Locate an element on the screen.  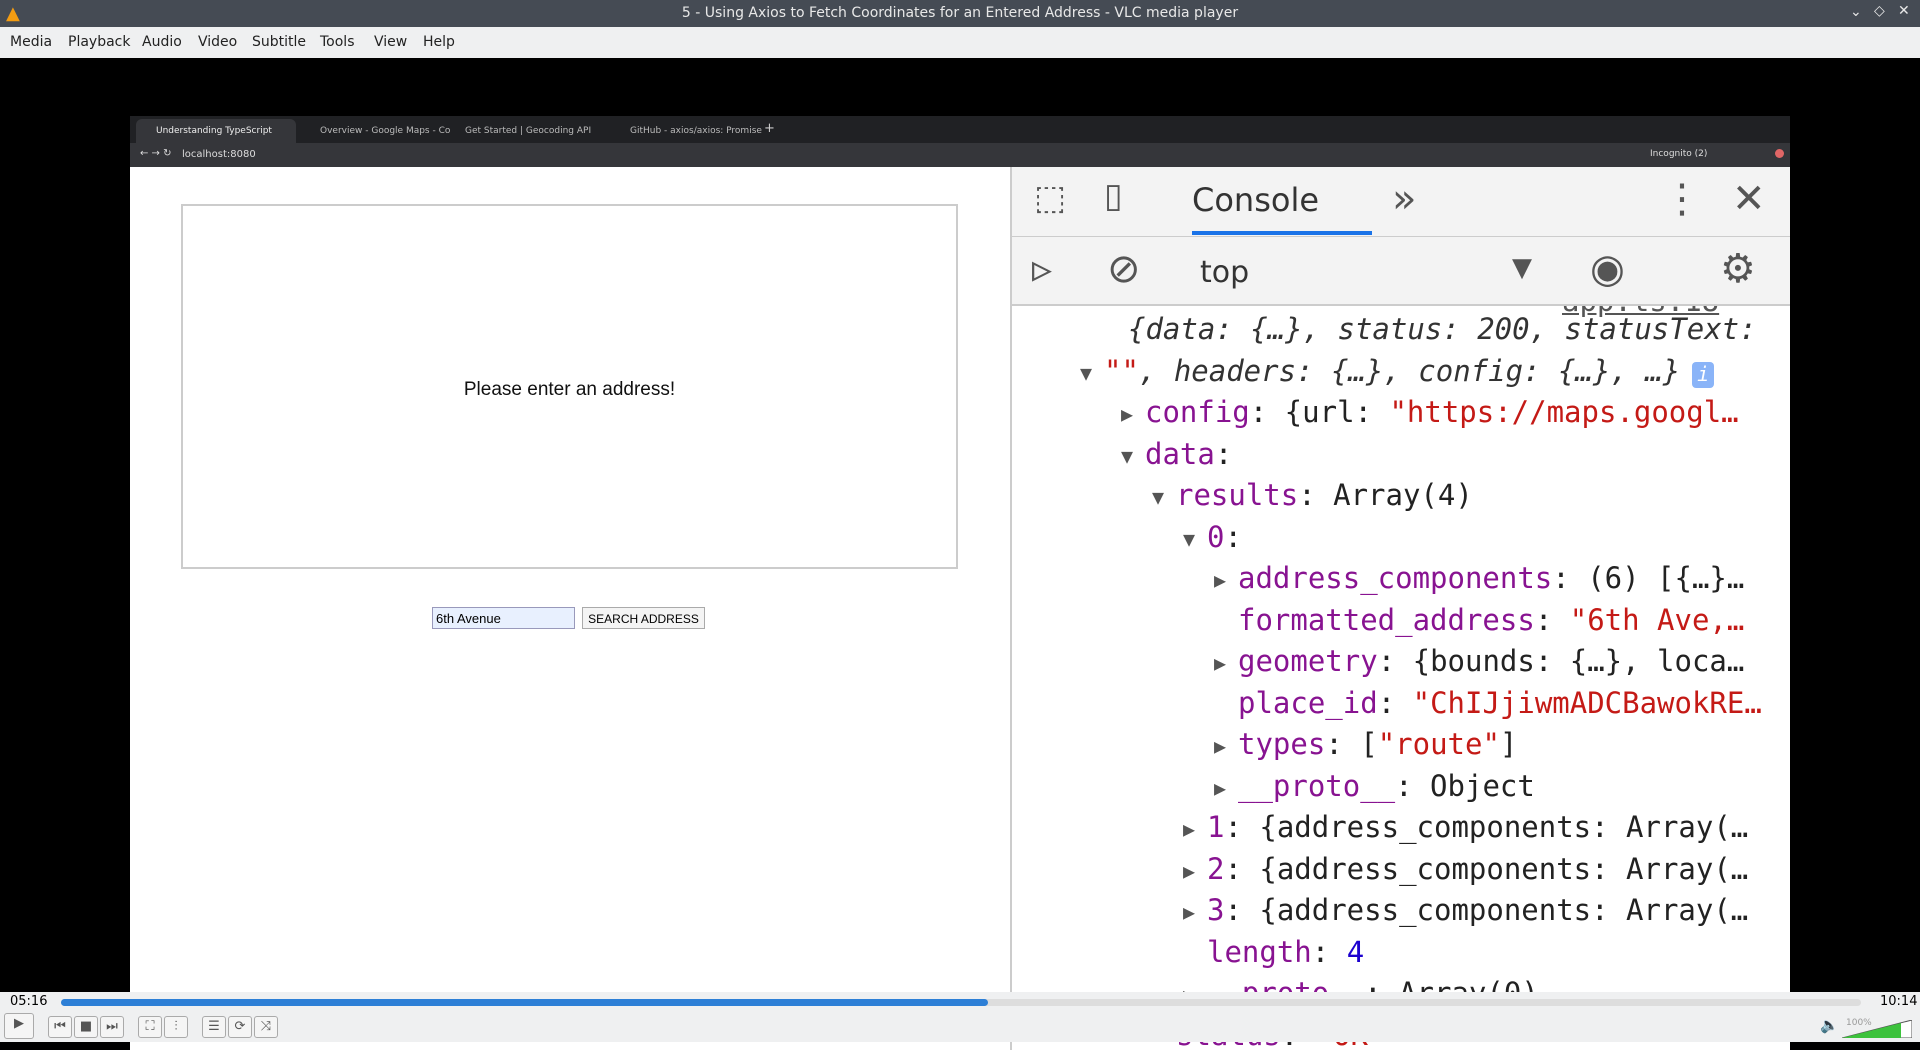
console-token: : [ is located at coordinates (1351, 744).